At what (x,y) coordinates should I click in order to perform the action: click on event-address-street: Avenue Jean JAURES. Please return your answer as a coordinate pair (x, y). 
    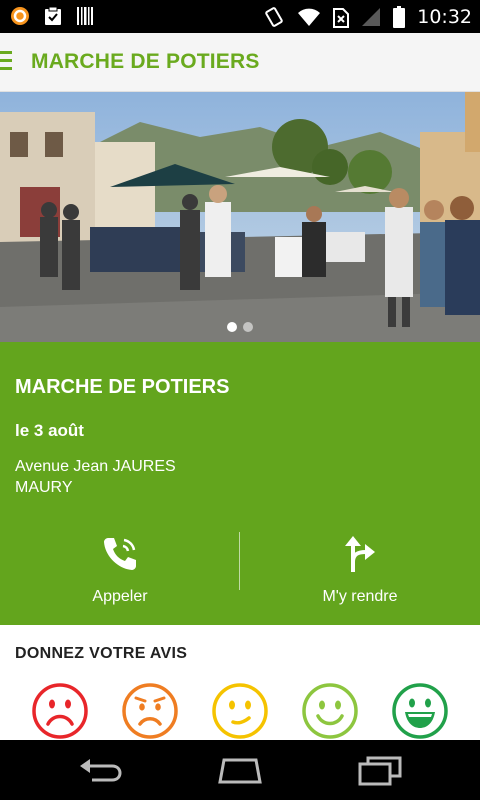
    Looking at the image, I should click on (95, 466).